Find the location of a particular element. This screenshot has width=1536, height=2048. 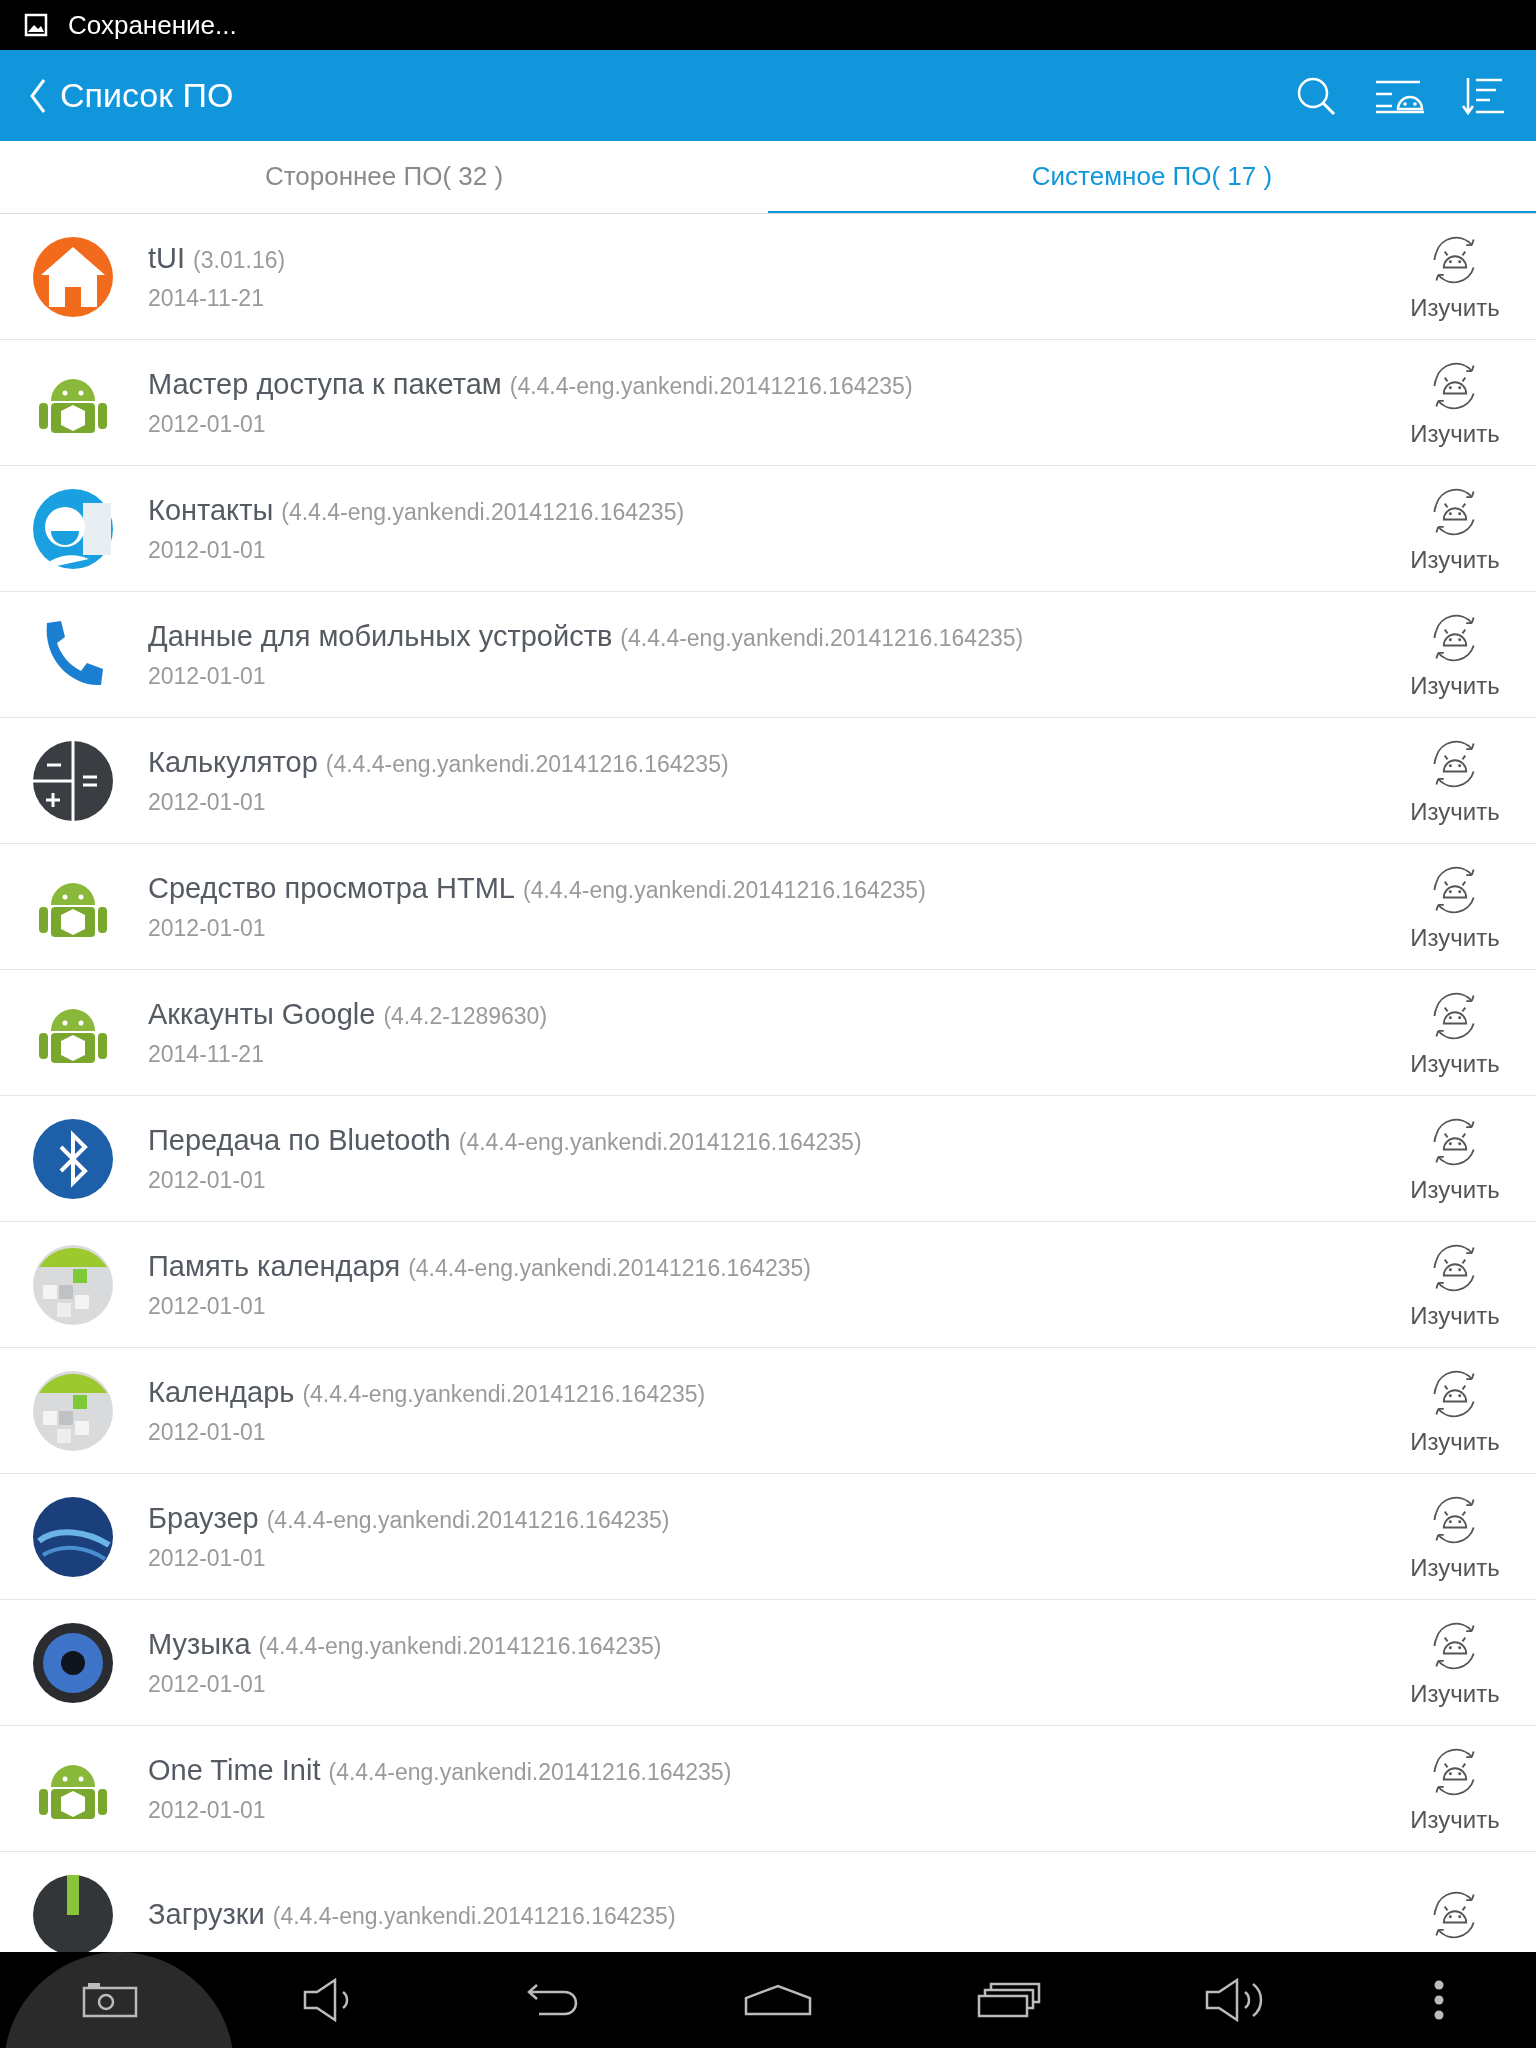

contacts-app-icon is located at coordinates (73, 528).